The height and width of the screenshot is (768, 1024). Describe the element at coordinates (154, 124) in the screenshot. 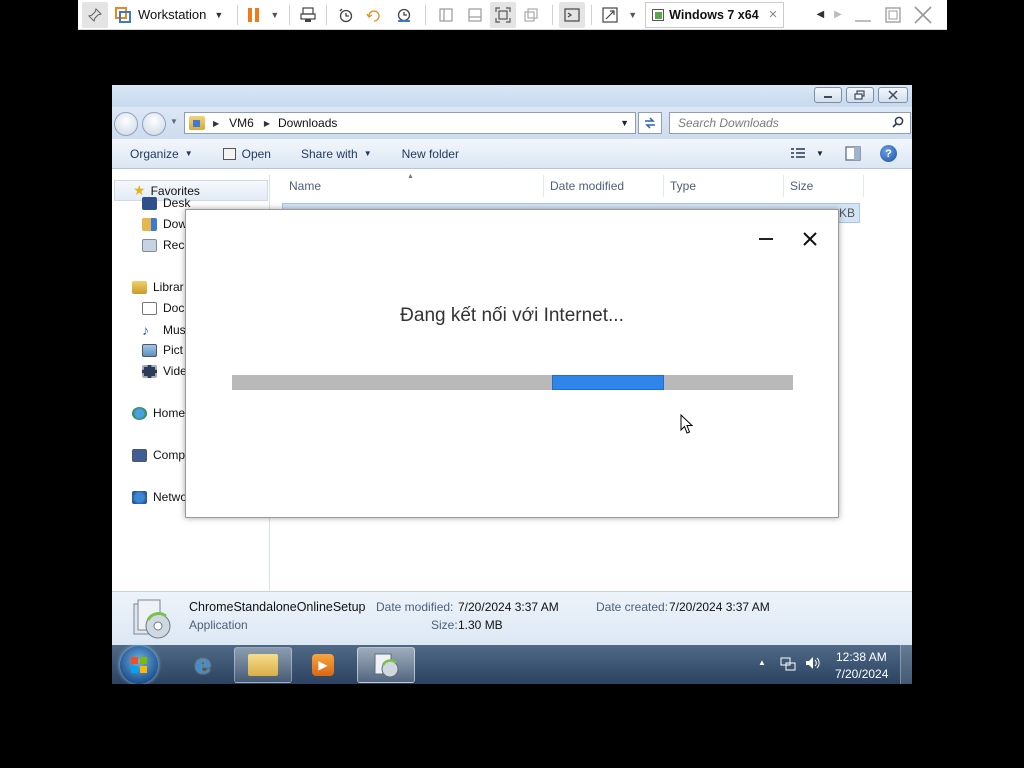

I see `forward-button` at that location.